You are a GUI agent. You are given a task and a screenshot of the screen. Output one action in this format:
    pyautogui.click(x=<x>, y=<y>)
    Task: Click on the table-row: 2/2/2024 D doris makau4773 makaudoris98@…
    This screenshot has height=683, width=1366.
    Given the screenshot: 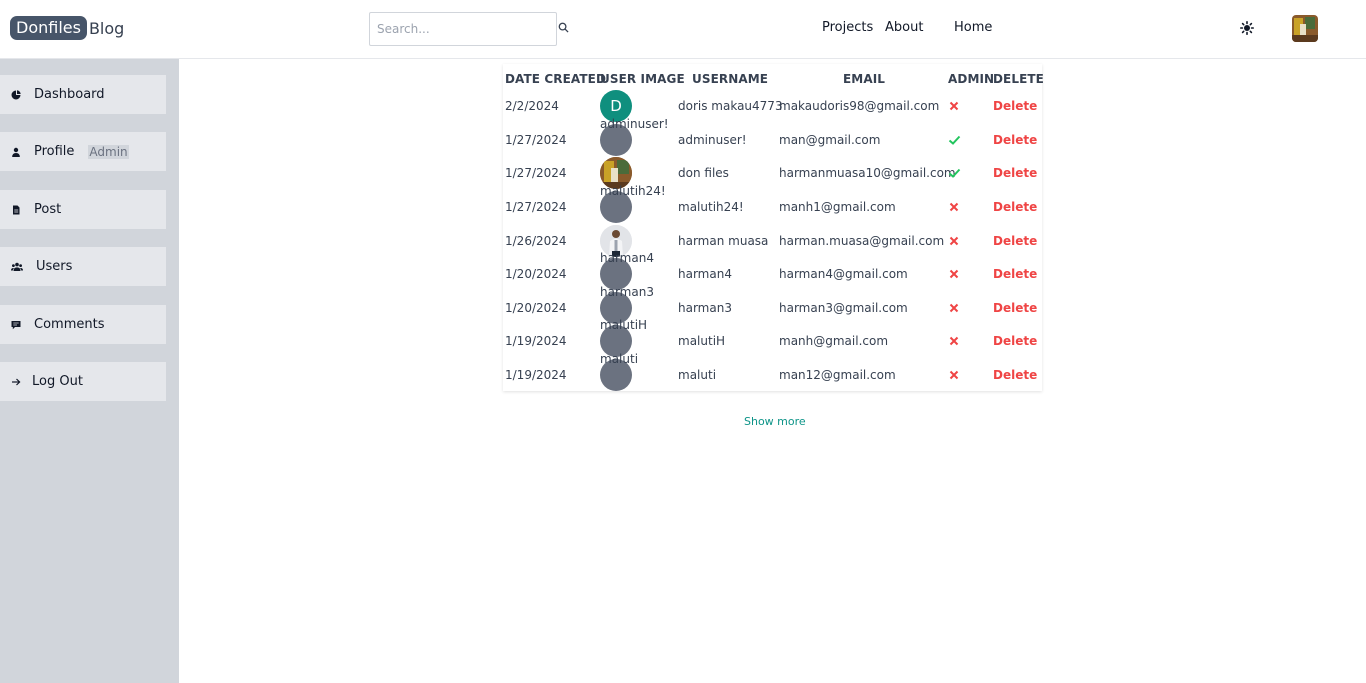 What is the action you would take?
    pyautogui.click(x=772, y=106)
    